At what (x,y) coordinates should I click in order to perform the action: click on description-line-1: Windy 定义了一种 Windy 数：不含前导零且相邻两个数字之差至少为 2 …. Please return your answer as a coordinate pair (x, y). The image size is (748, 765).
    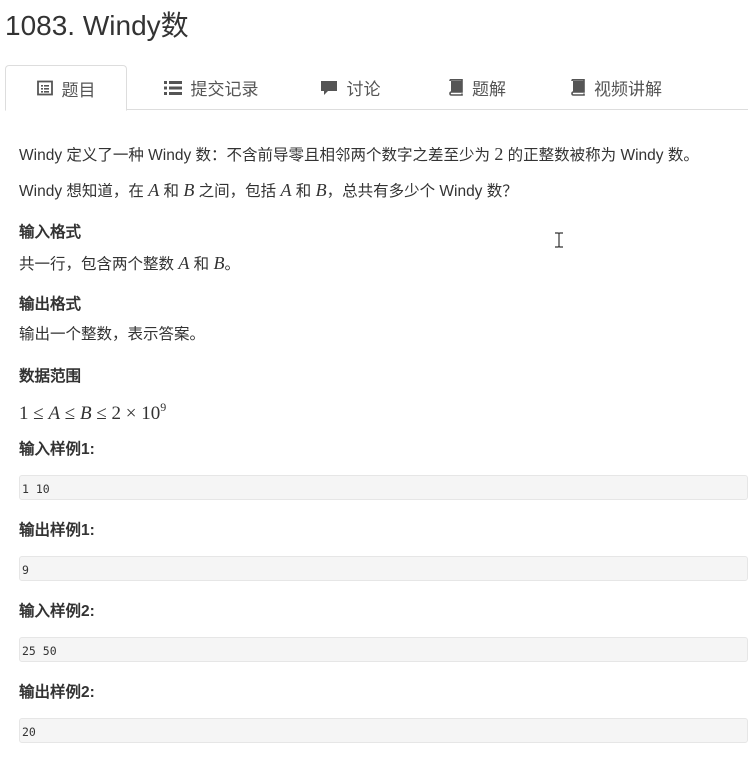
    Looking at the image, I should click on (359, 154).